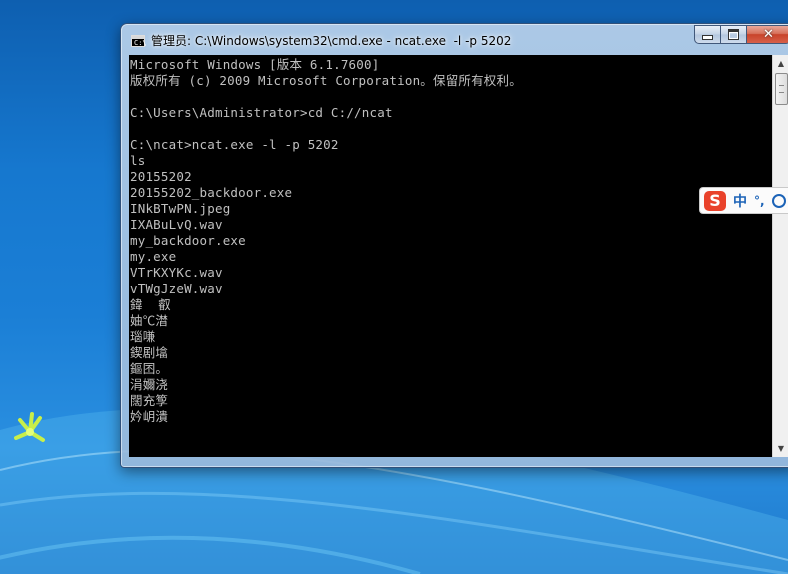 This screenshot has width=788, height=574. Describe the element at coordinates (143, 336) in the screenshot. I see `console-line: 瑙嗛` at that location.